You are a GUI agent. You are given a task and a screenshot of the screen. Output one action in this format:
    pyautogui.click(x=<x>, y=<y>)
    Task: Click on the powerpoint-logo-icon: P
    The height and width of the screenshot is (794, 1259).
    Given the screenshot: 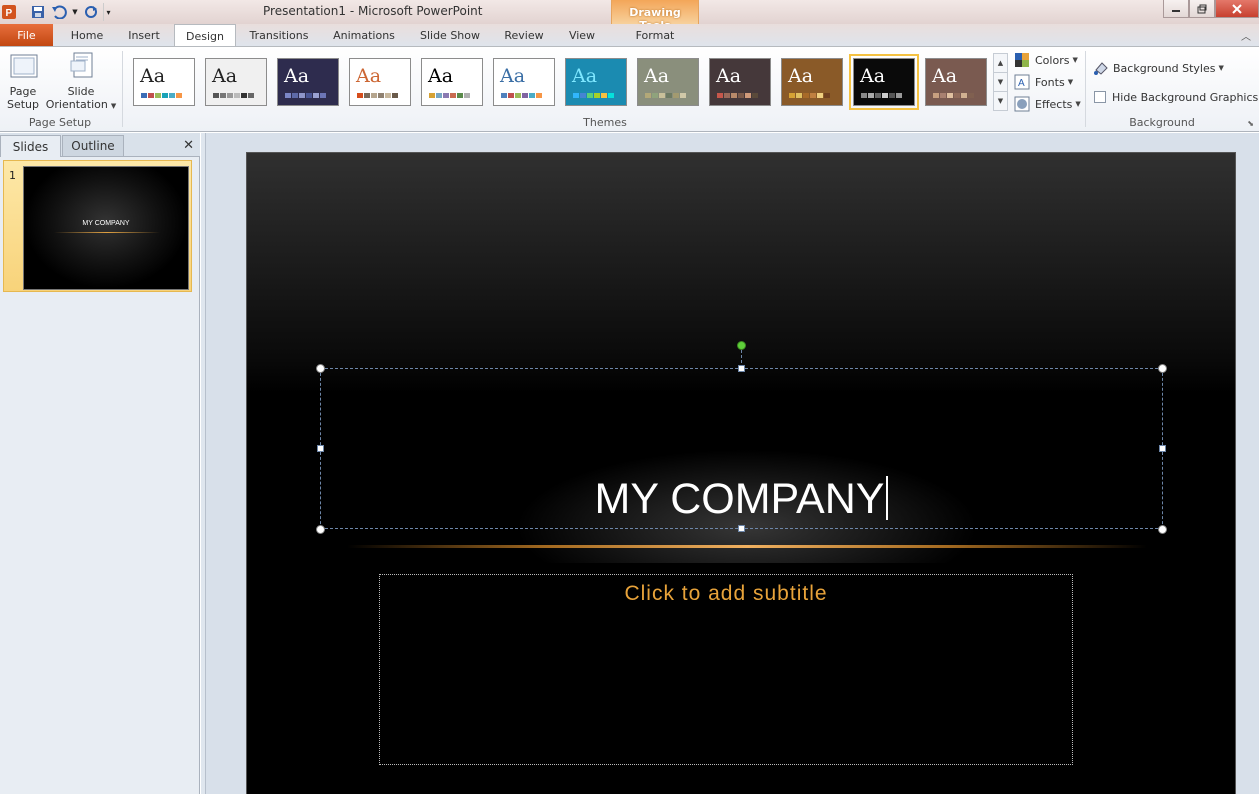 What is the action you would take?
    pyautogui.click(x=9, y=12)
    